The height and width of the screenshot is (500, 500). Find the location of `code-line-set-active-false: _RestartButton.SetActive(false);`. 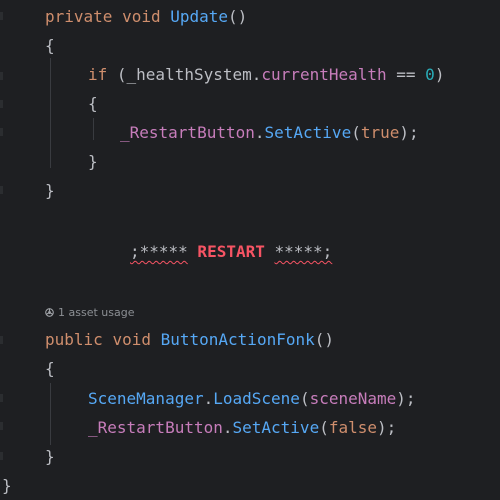

code-line-set-active-false: _RestartButton.SetActive(false); is located at coordinates (242, 428).